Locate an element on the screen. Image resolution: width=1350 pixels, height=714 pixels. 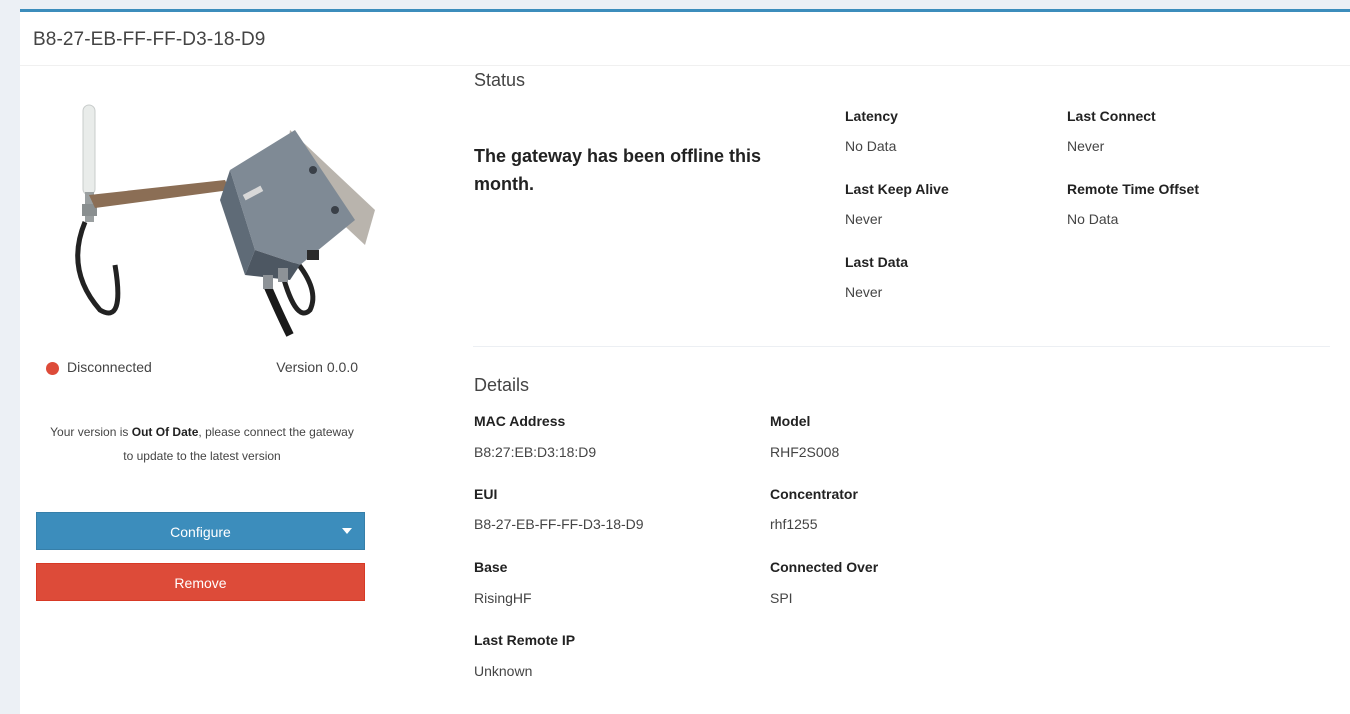
remote-time-offset-label: Remote Time Offset is located at coordinates (1133, 189).